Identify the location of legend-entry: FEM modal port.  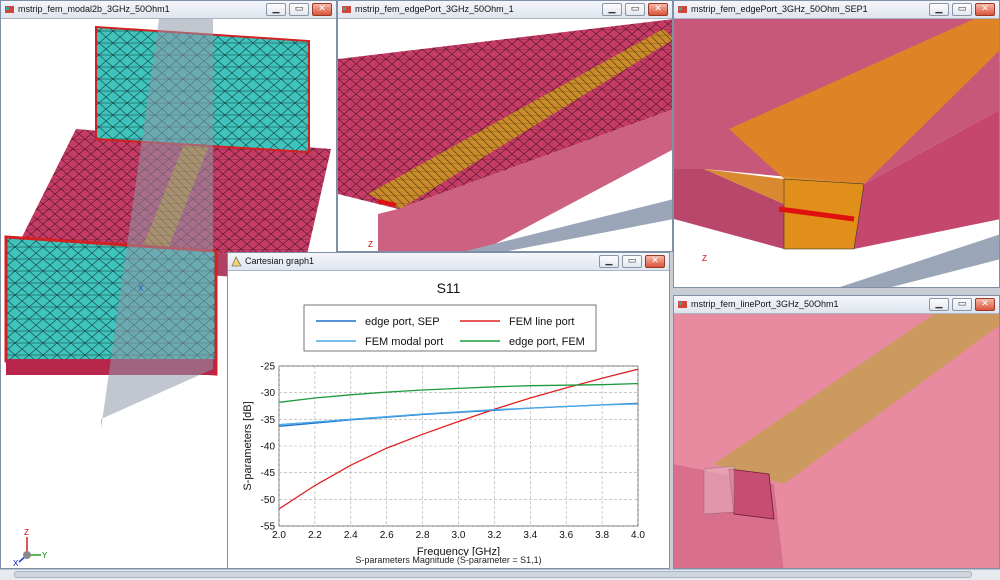
(404, 342).